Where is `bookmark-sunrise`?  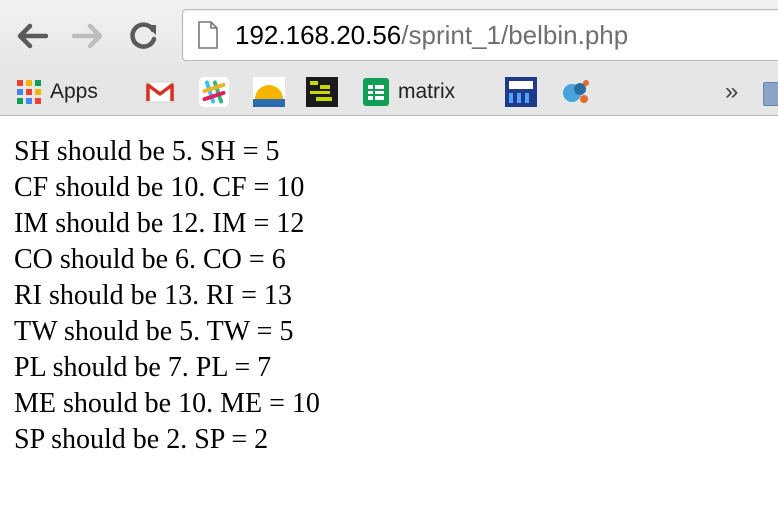
bookmark-sunrise is located at coordinates (269, 92).